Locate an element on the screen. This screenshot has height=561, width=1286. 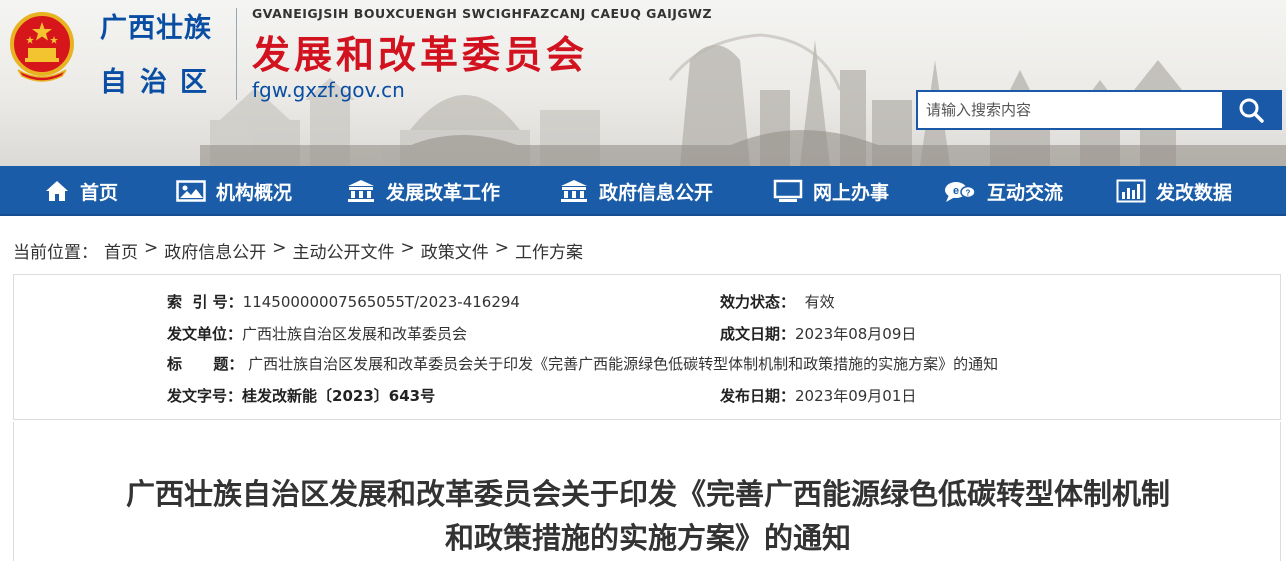
image-icon is located at coordinates (191, 191).